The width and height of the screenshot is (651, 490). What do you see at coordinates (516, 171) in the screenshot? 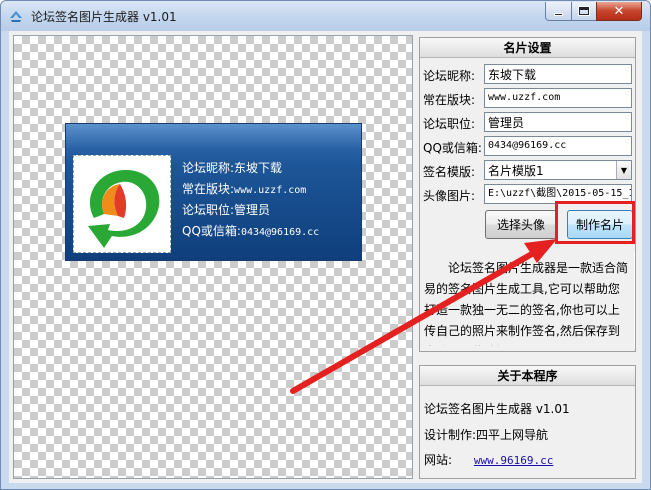
I see `template-value: 名片模版1` at bounding box center [516, 171].